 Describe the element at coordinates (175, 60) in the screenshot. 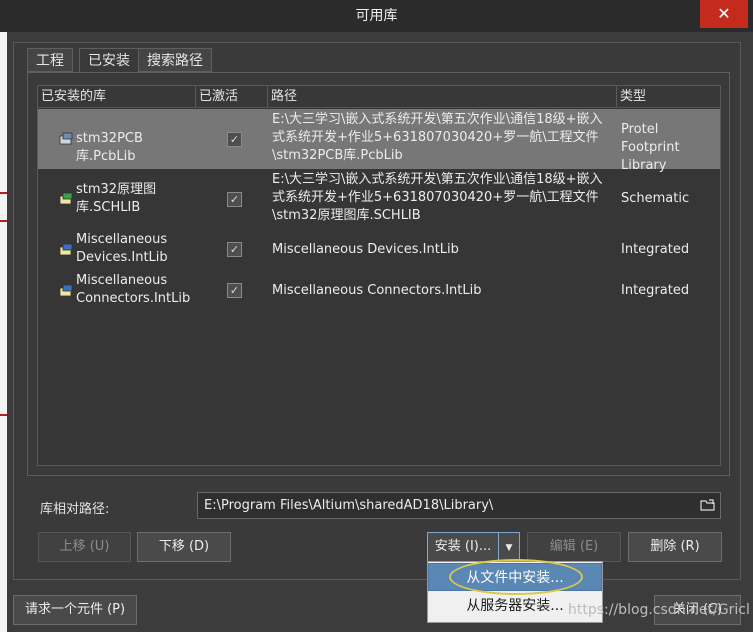

I see `tab-search-path: 搜索路径` at that location.